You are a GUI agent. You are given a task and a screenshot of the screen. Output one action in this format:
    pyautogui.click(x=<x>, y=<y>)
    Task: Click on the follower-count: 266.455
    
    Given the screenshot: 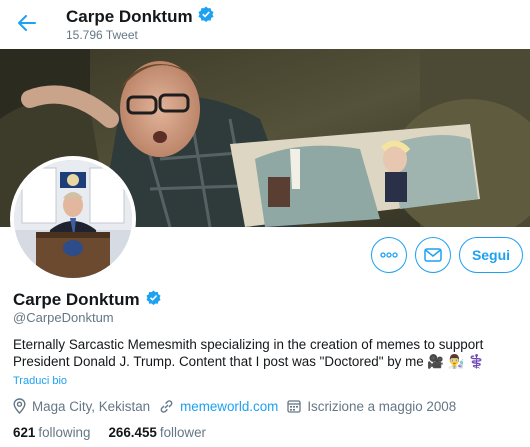 What is the action you would take?
    pyautogui.click(x=132, y=432)
    